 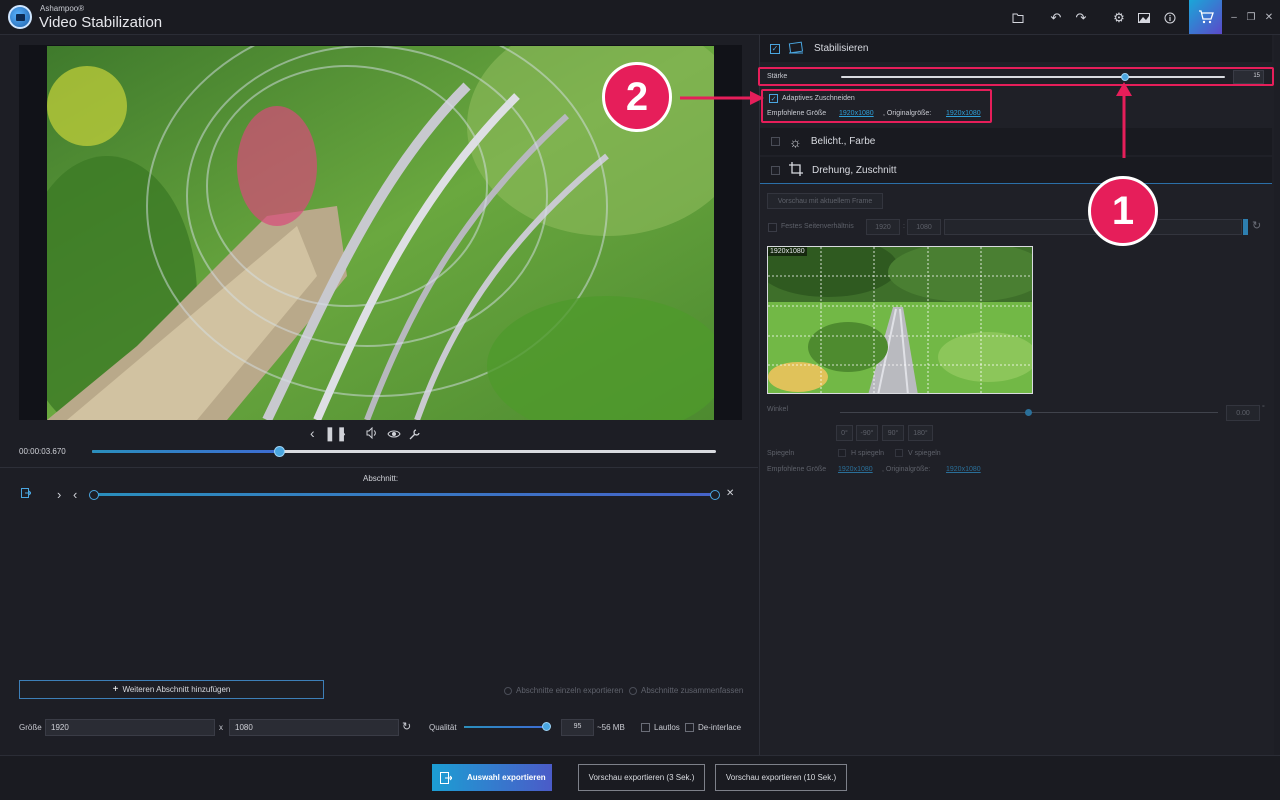 I want to click on quality-handle, so click(x=546, y=726).